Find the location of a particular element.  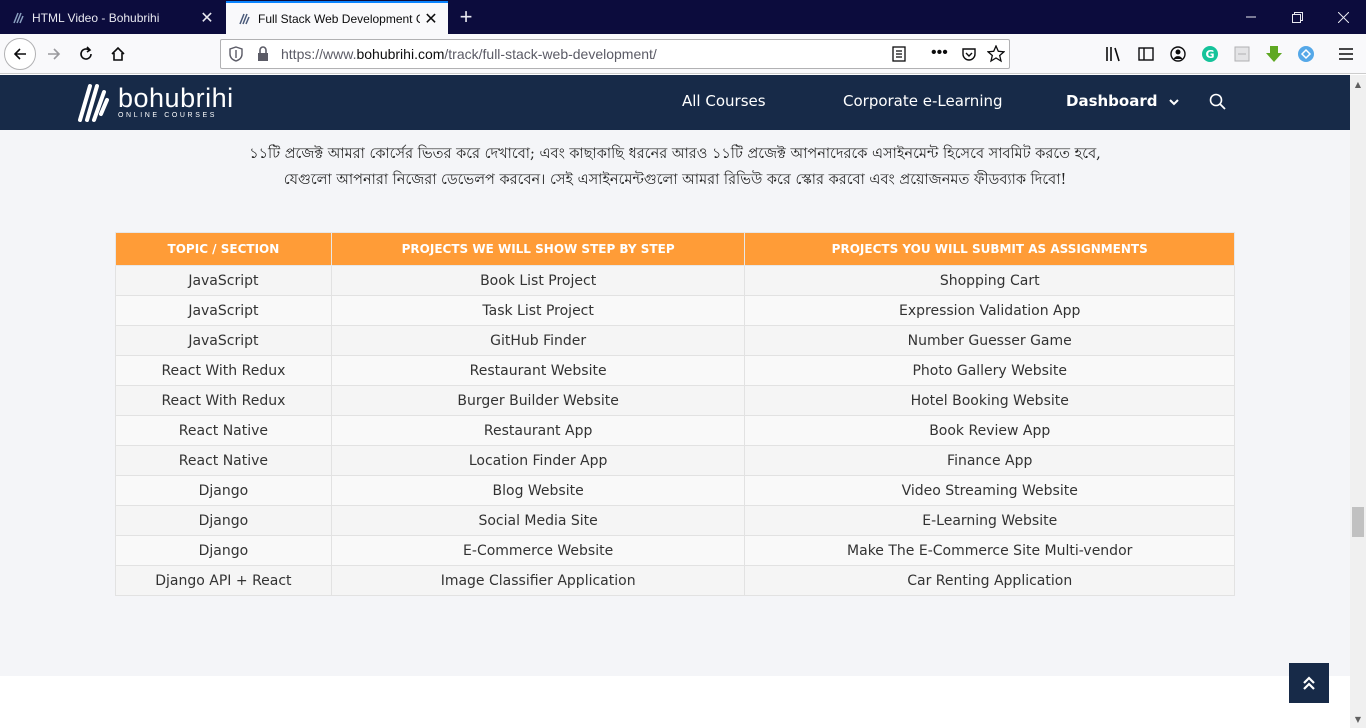

sidebar-icon is located at coordinates (1146, 54).